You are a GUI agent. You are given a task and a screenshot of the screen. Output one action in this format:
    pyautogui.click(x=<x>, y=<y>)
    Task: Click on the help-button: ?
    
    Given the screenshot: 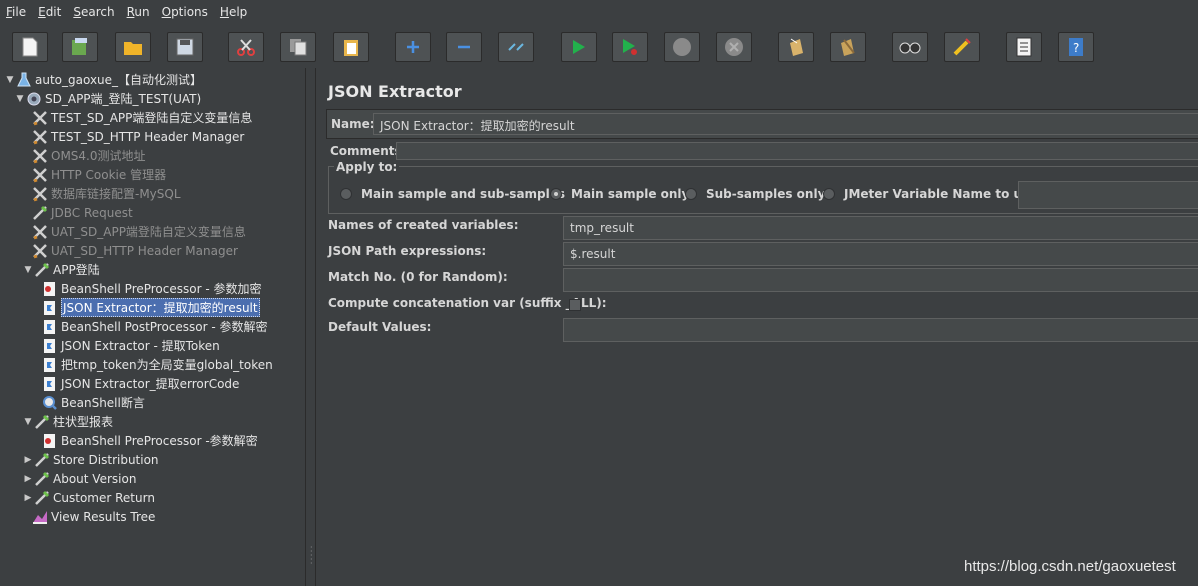 What is the action you would take?
    pyautogui.click(x=1076, y=47)
    